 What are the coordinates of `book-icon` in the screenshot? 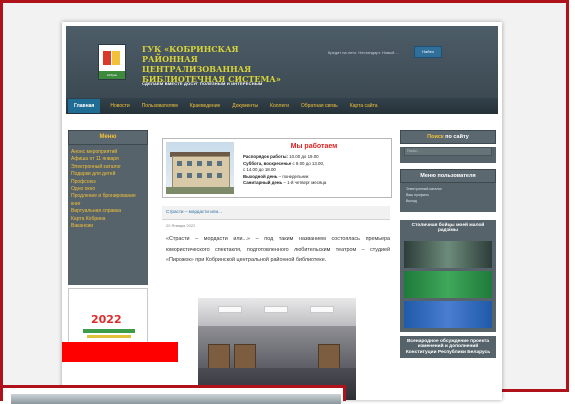 It's located at (112, 58).